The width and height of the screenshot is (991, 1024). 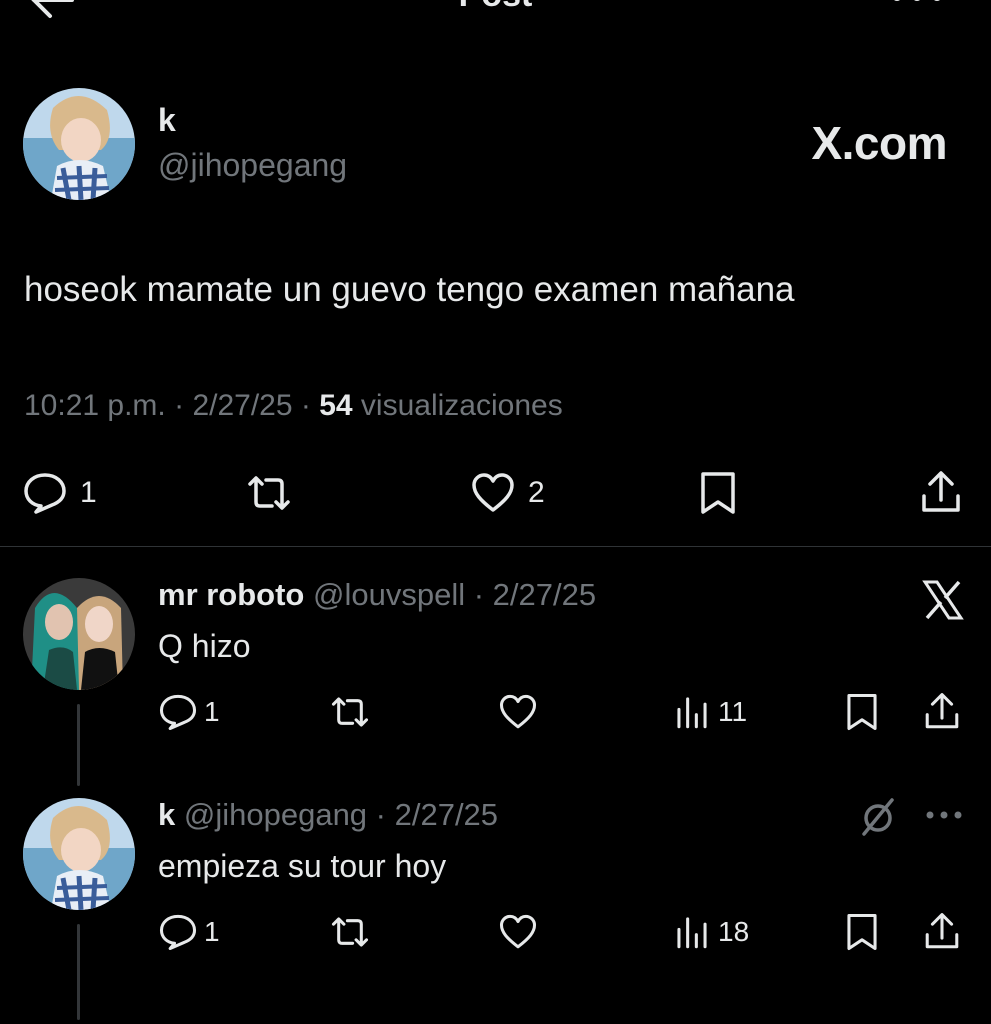 I want to click on views-button: 18, so click(x=710, y=932).